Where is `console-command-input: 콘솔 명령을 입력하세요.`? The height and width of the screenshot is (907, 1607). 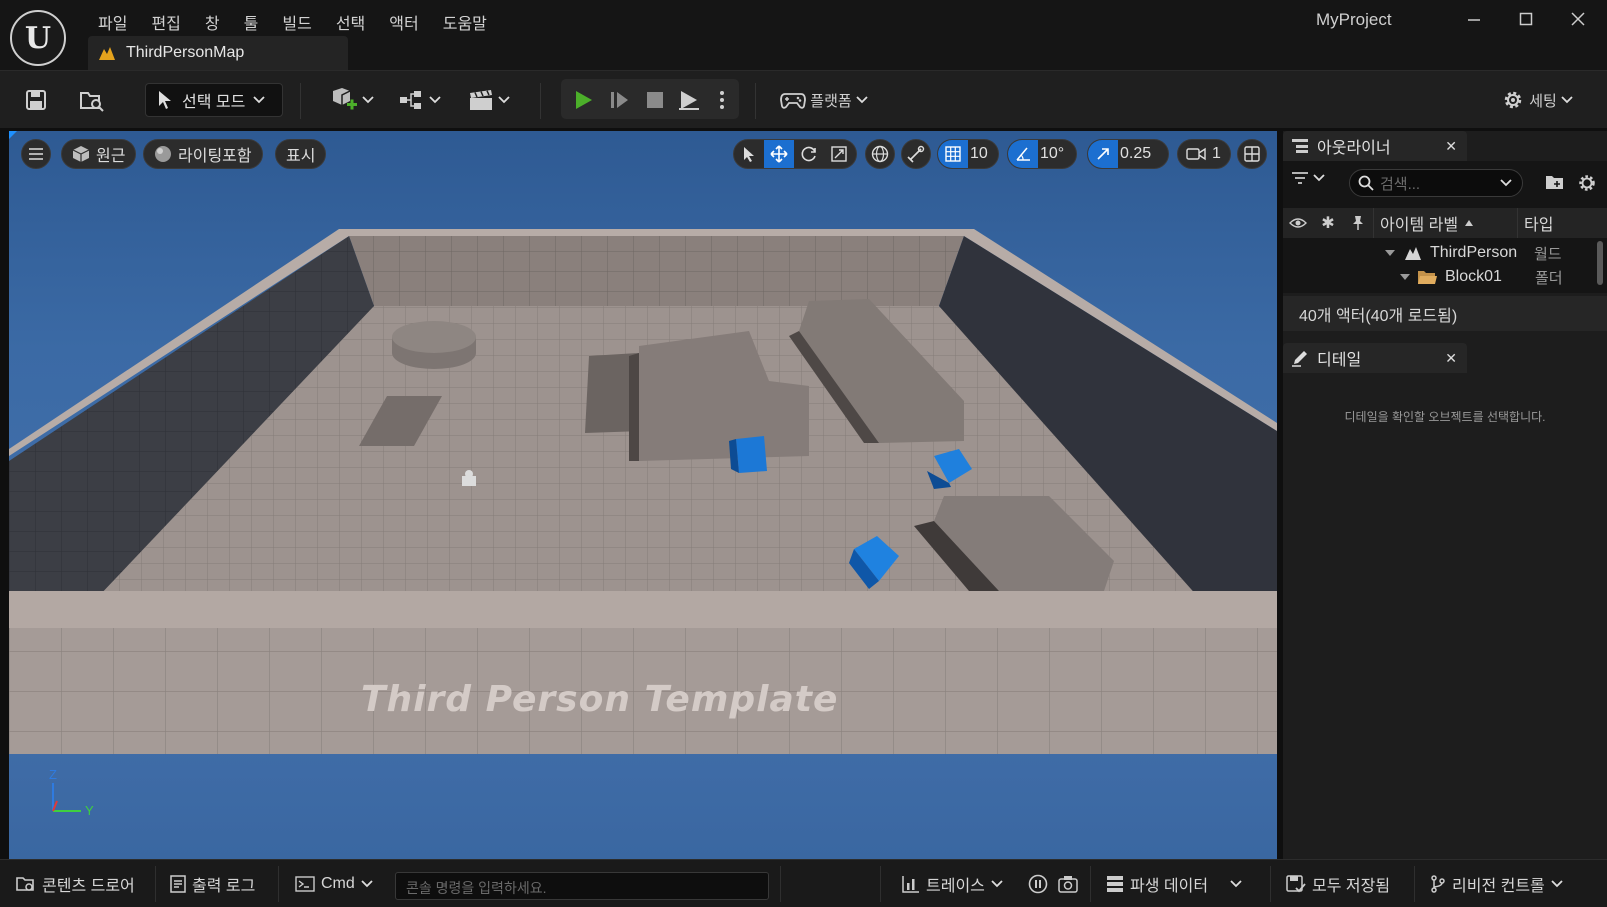
console-command-input: 콘솔 명령을 입력하세요. is located at coordinates (582, 886).